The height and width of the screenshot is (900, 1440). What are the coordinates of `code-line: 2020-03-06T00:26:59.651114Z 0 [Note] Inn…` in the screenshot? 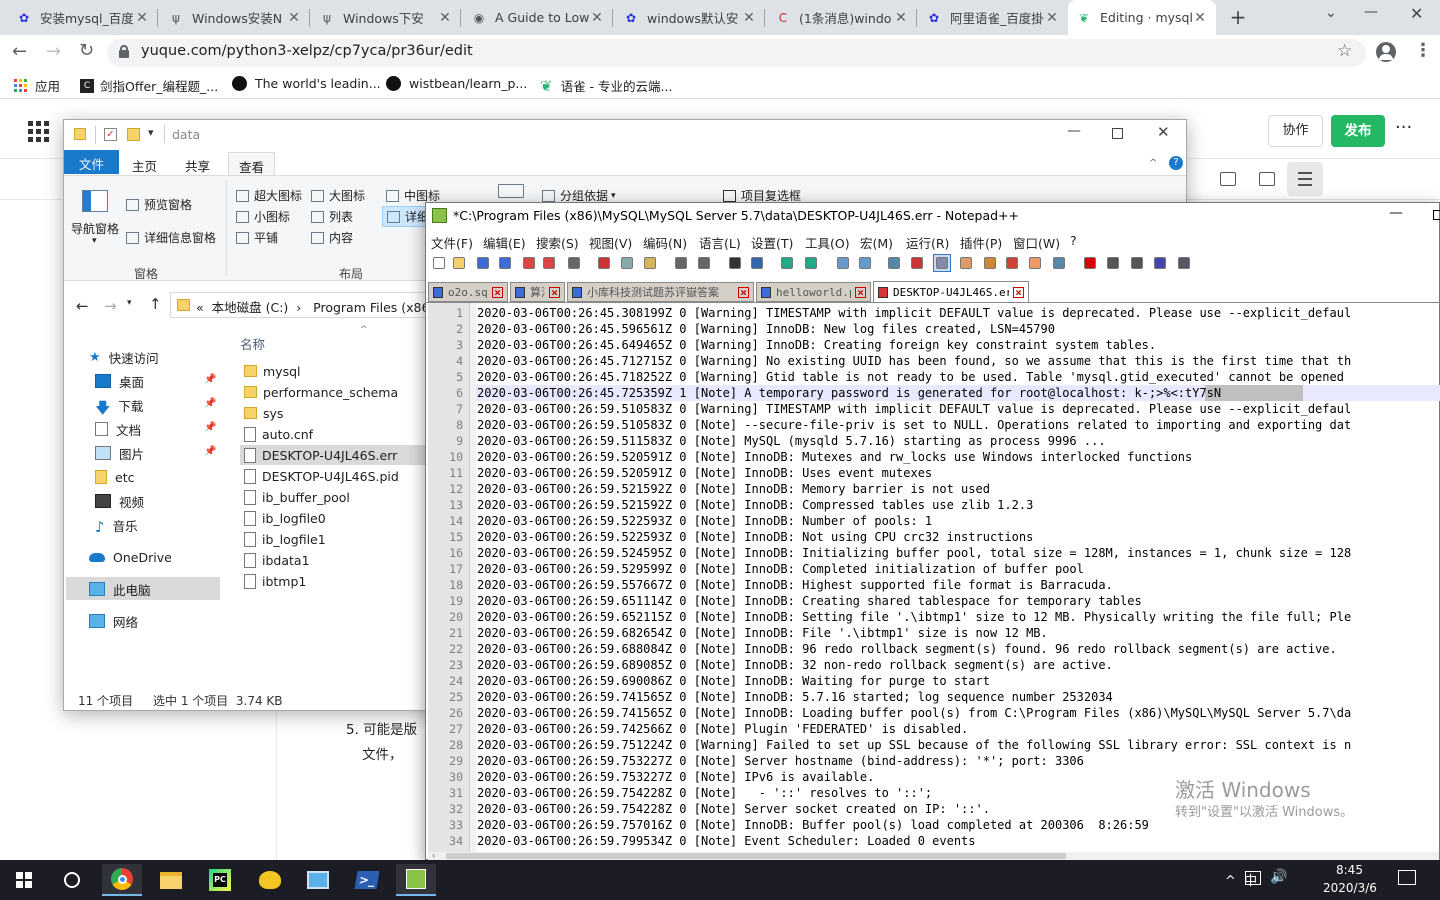 It's located at (958, 601).